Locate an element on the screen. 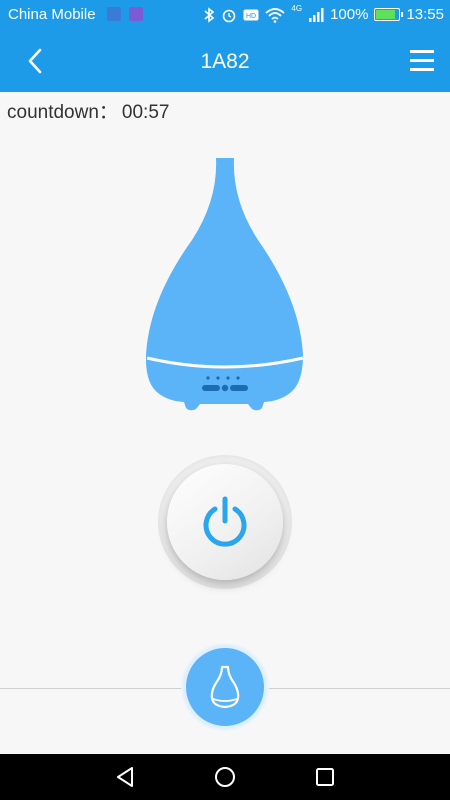 Image resolution: width=450 pixels, height=800 pixels. home-circle-icon is located at coordinates (225, 777).